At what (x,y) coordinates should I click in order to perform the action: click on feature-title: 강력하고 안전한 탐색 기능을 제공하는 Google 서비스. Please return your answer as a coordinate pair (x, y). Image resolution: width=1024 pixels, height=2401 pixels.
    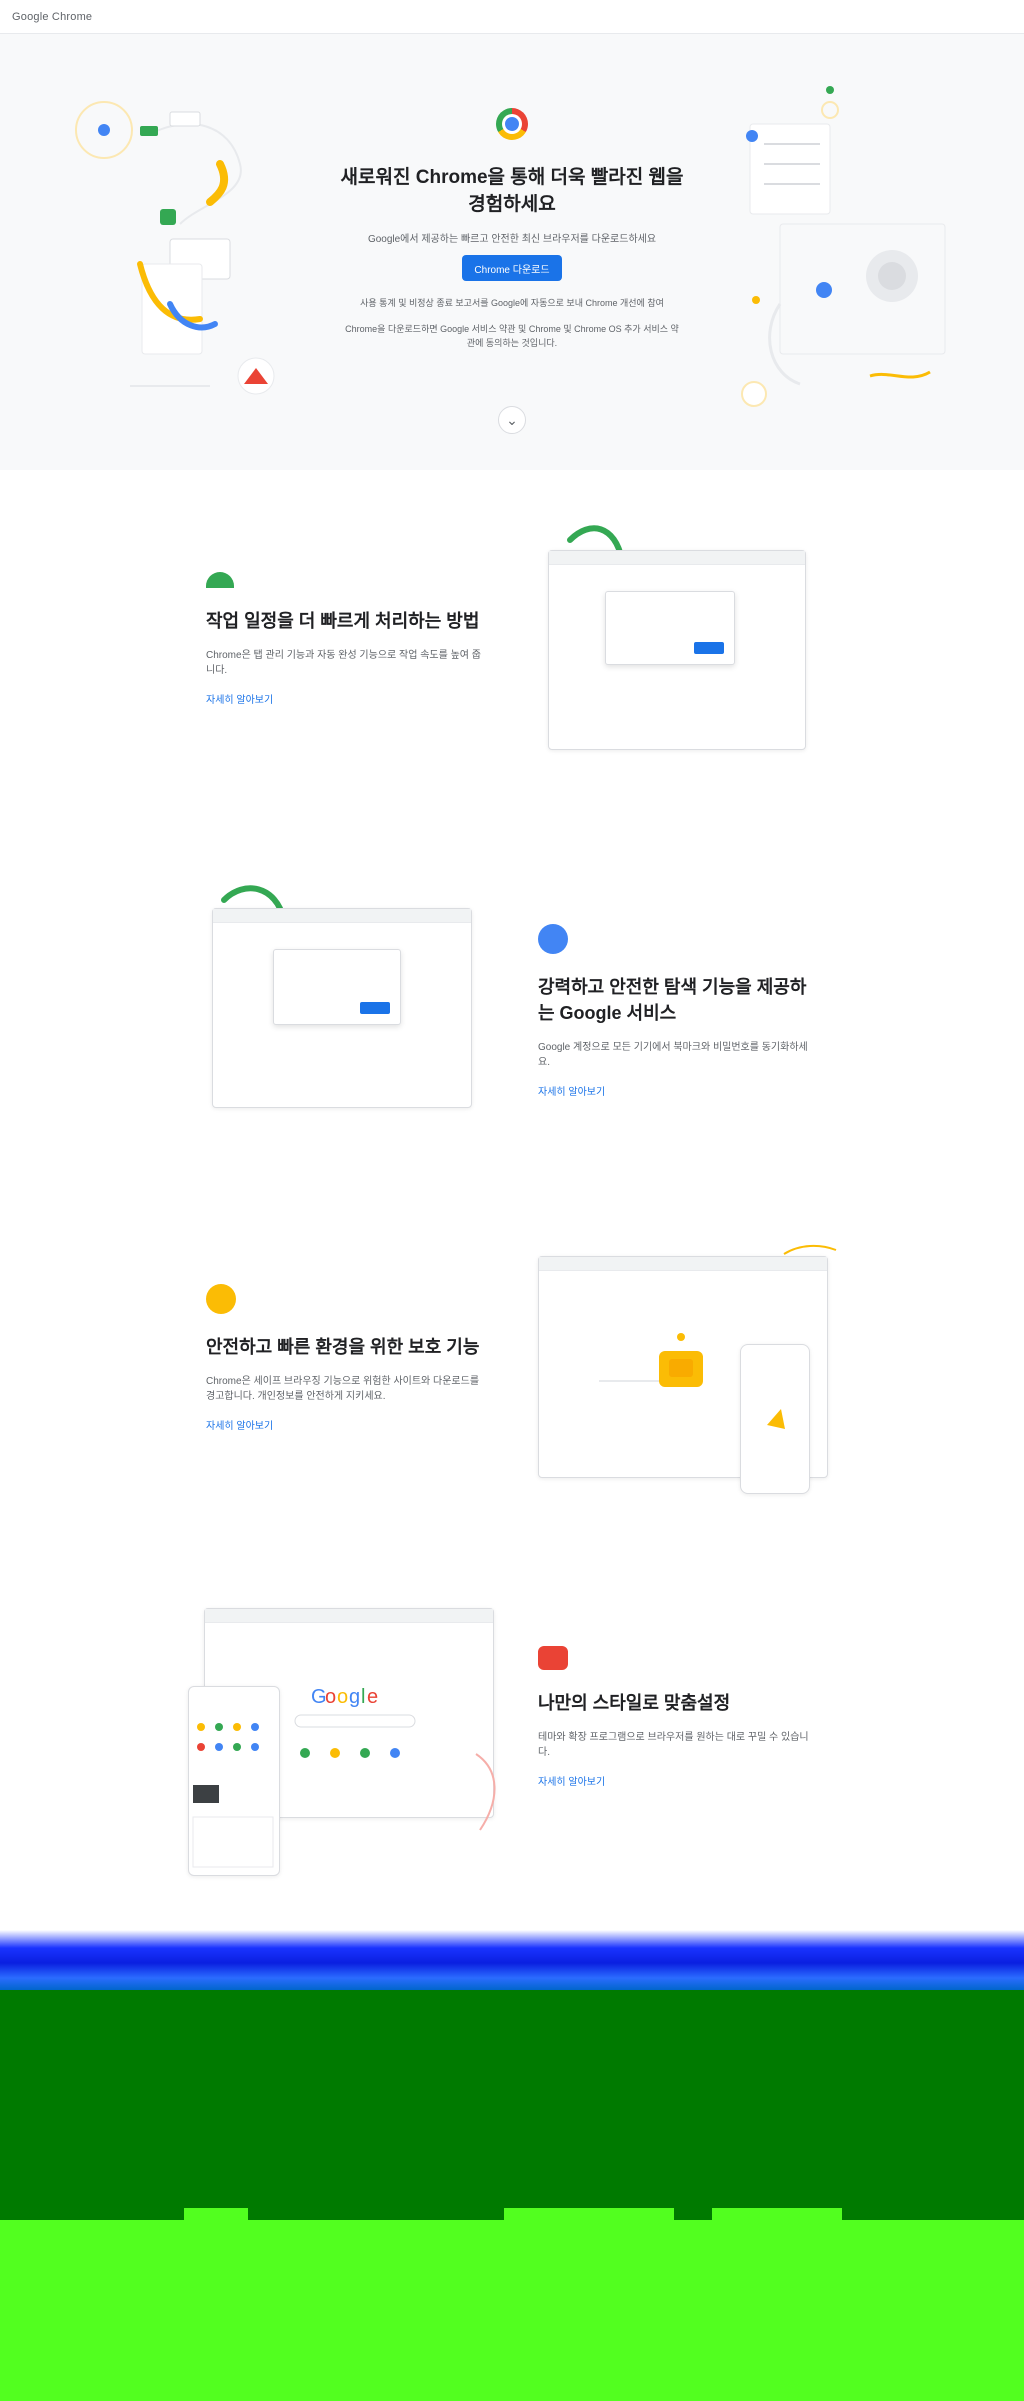
    Looking at the image, I should click on (672, 1000).